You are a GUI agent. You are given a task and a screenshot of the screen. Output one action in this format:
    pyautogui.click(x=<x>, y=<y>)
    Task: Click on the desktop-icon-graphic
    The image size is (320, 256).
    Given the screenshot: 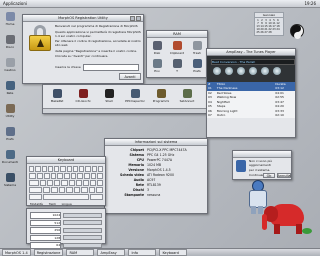 What is the action you would take?
    pyautogui.click(x=10, y=39)
    